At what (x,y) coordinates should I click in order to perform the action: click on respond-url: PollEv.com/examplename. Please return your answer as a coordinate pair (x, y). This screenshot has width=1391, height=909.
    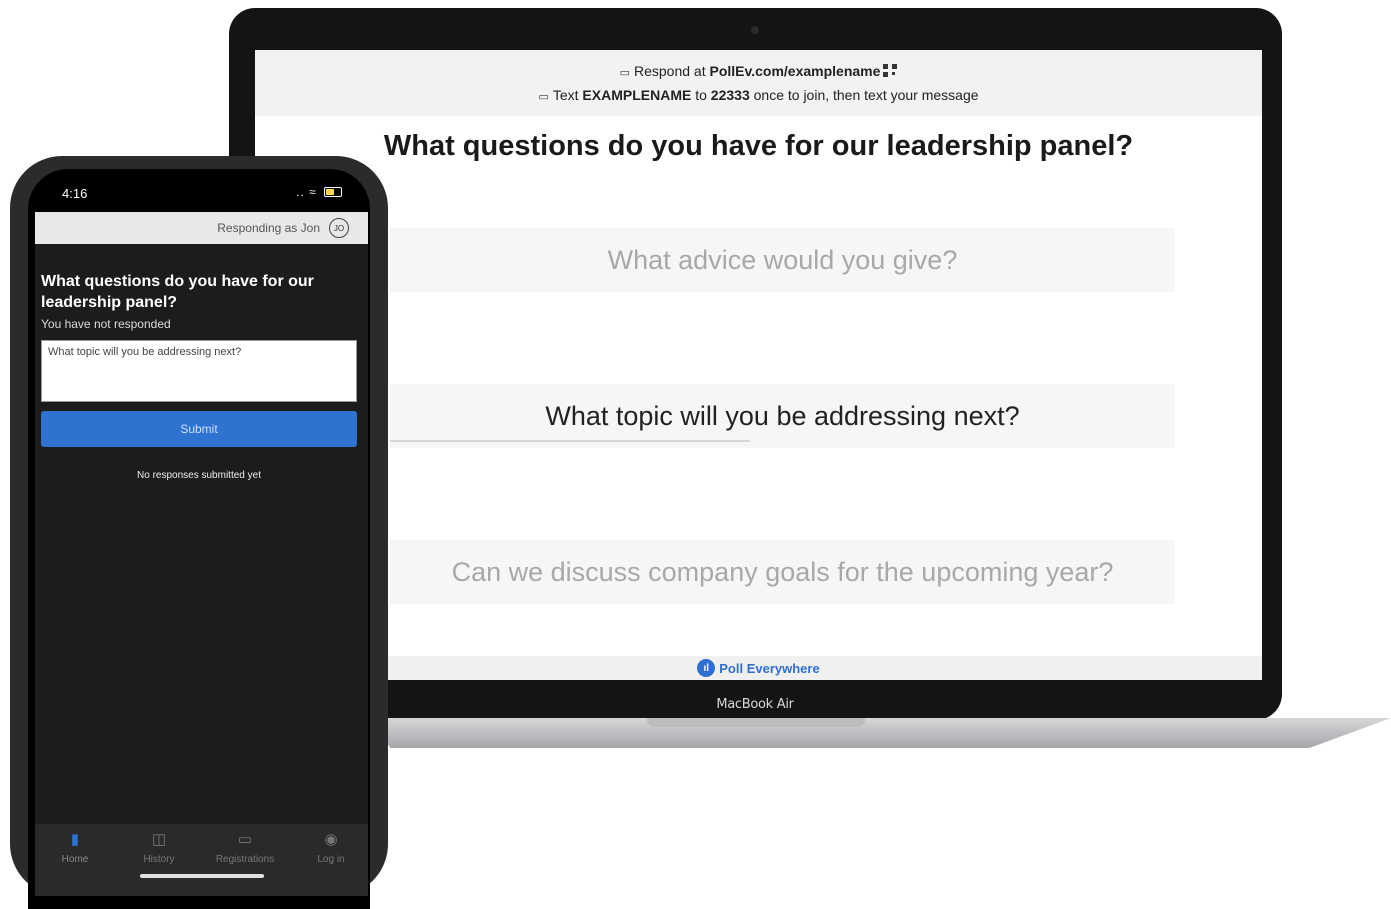
    Looking at the image, I should click on (794, 71).